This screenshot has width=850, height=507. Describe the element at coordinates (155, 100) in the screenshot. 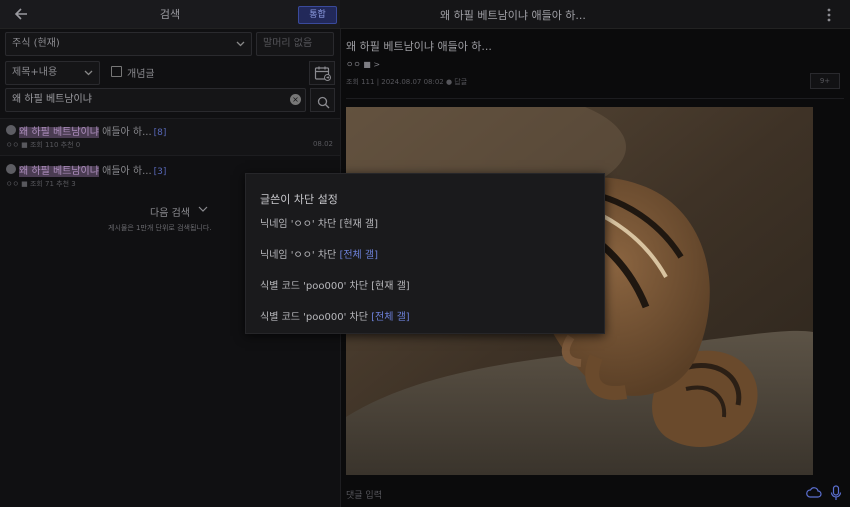

I see `search-input: 왜 하필 베트남이냐` at that location.